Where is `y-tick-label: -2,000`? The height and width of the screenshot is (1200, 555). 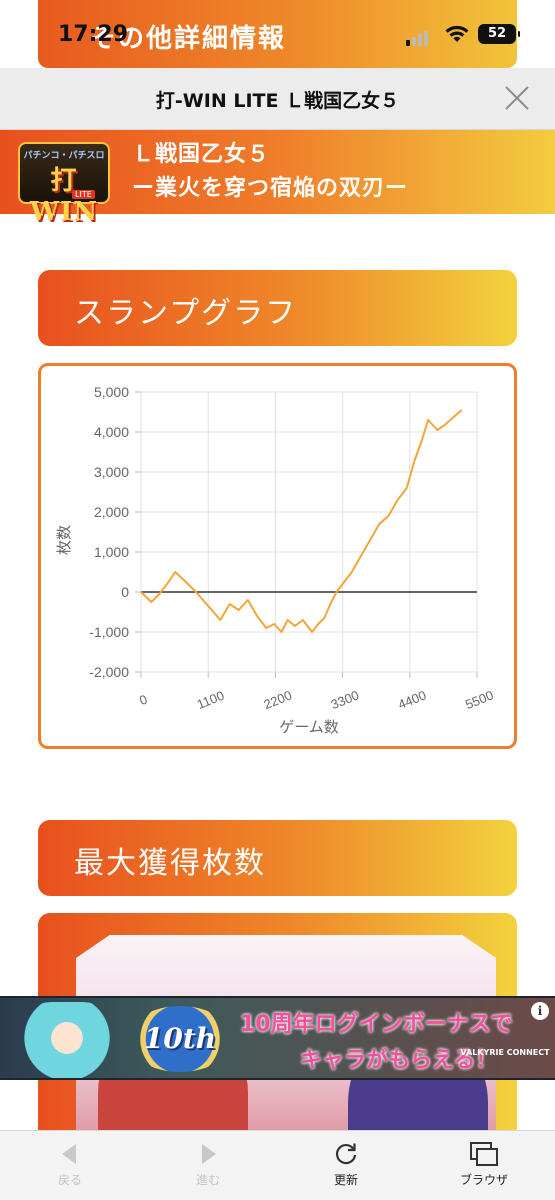 y-tick-label: -2,000 is located at coordinates (109, 672).